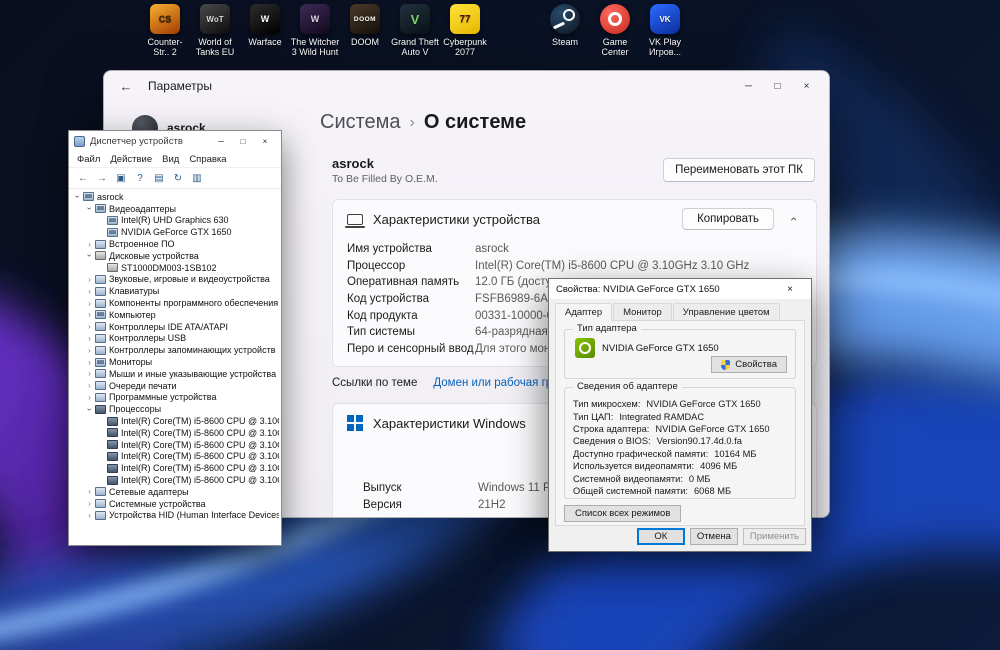 The width and height of the screenshot is (1000, 650). What do you see at coordinates (623, 513) in the screenshot?
I see `list-all-modes-button: Список всех режимов` at bounding box center [623, 513].